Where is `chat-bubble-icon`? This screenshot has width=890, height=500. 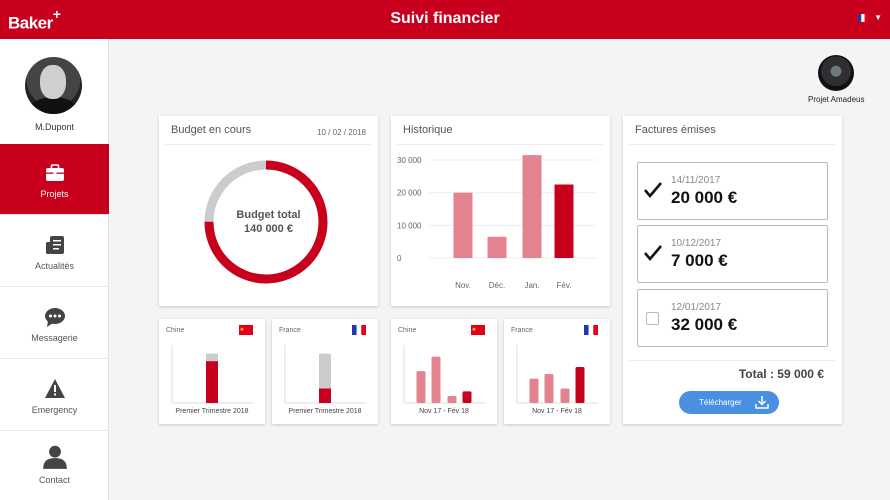 chat-bubble-icon is located at coordinates (54, 317).